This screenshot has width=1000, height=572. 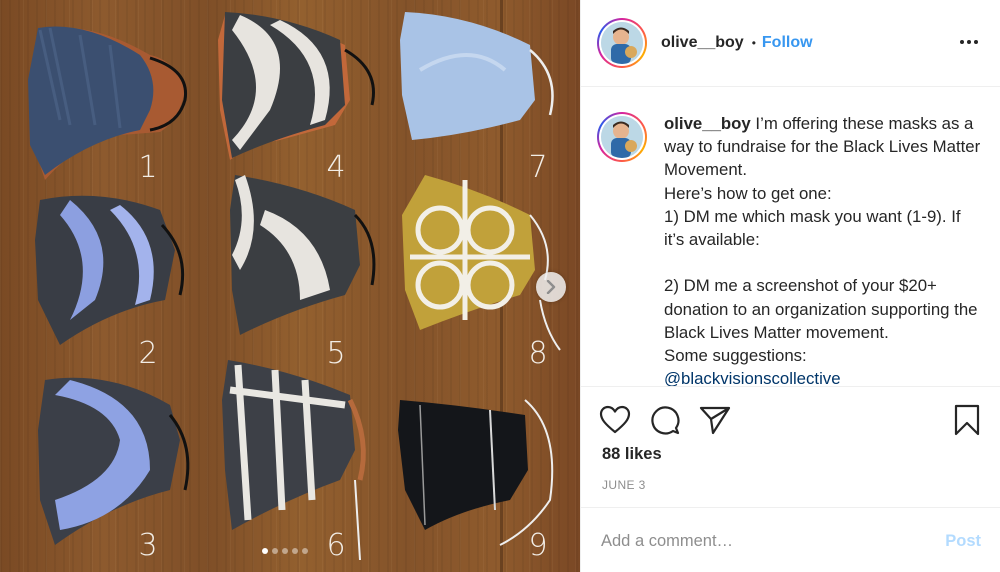 I want to click on more-options-icon, so click(x=969, y=42).